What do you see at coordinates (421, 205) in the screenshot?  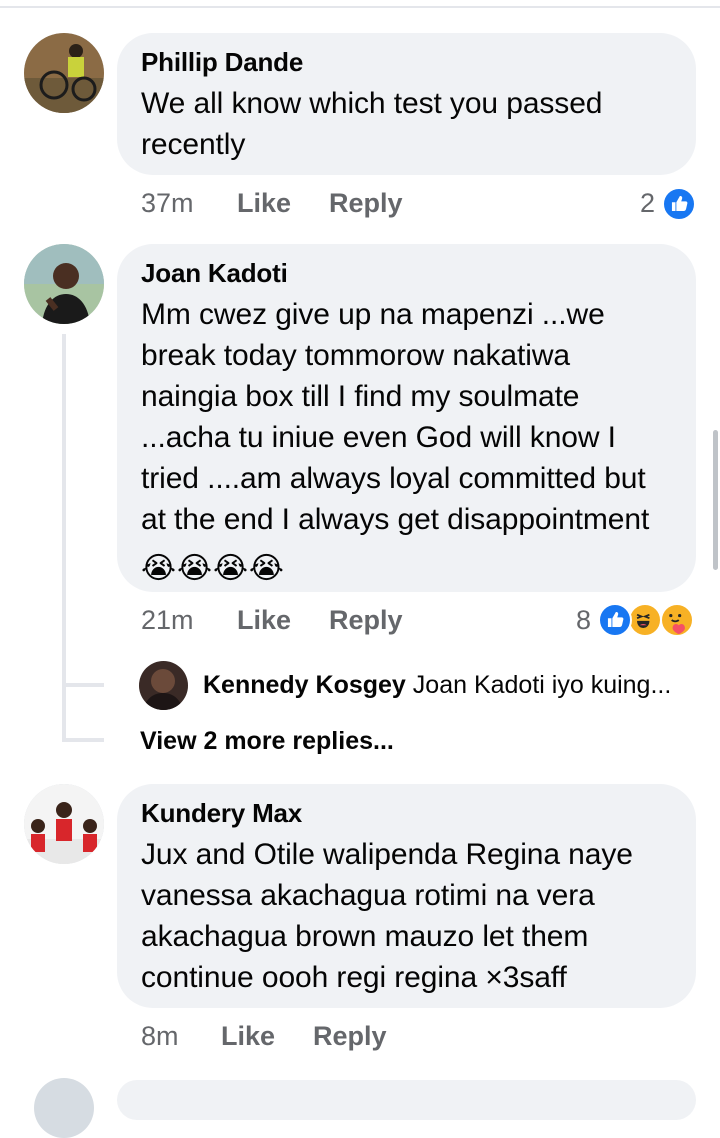 I see `comment-actions: 37m Like Reply` at bounding box center [421, 205].